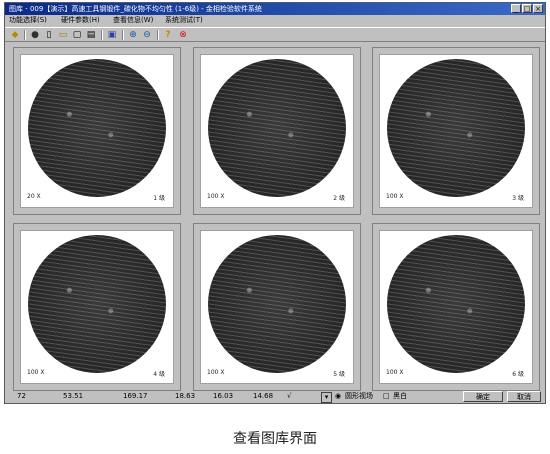  I want to click on radio-circle-icon: ◉, so click(338, 396).